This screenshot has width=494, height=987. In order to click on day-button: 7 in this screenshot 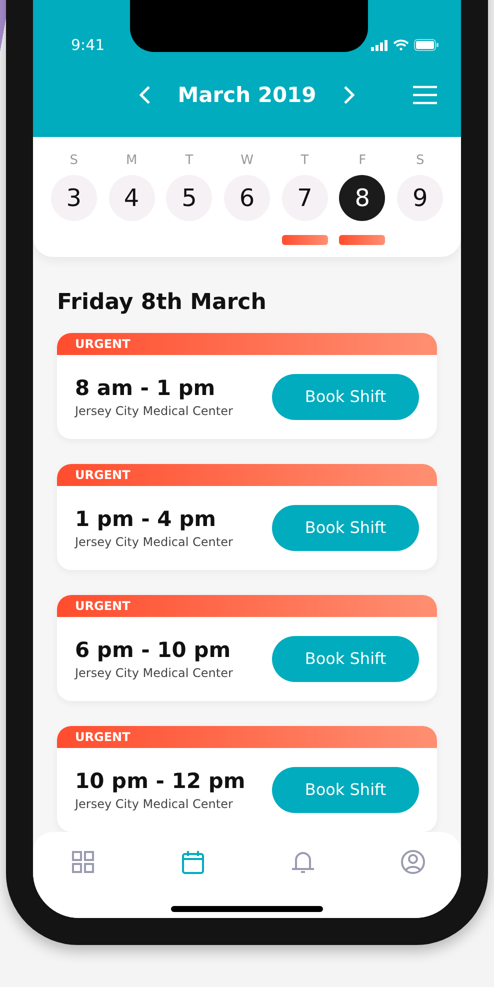, I will do `click(305, 197)`.